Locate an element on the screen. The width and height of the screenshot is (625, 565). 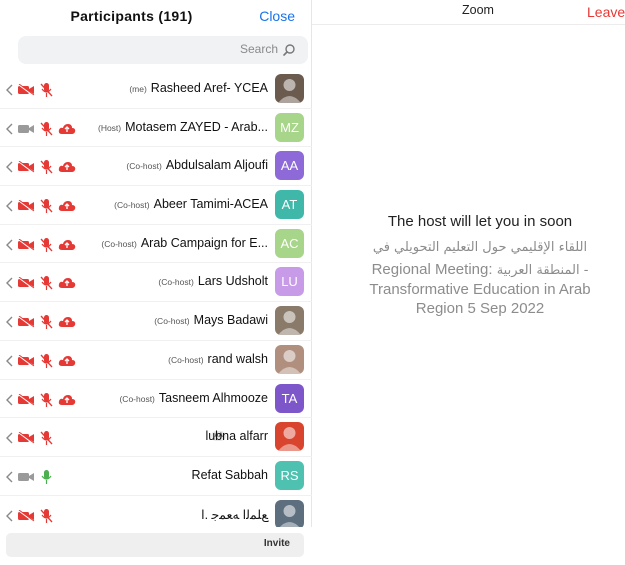
participant-name-wrap: ﻊﻠﻤﻟﺍ ﻪﻌﻤﺟ .ﺍ is located at coordinates (234, 514).